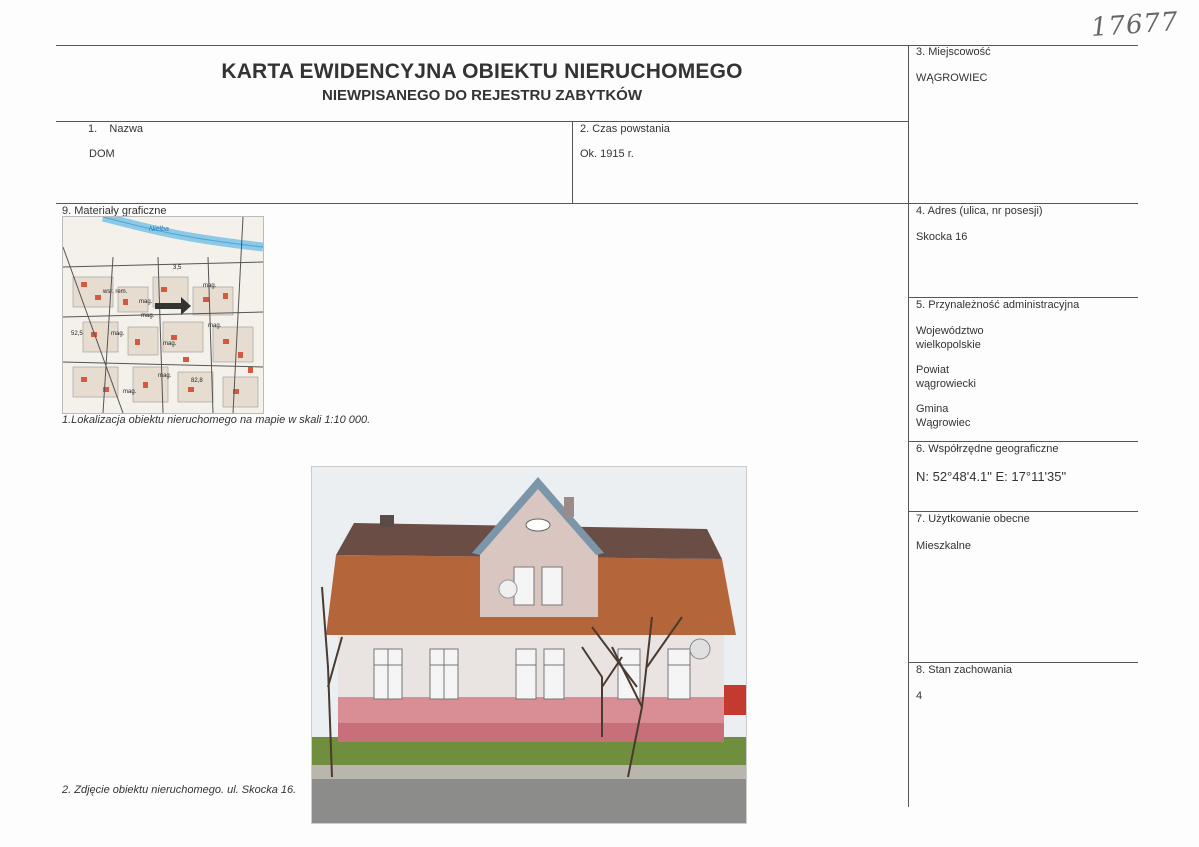 Image resolution: width=1199 pixels, height=847 pixels. What do you see at coordinates (991, 476) in the screenshot?
I see `field-coordinates-value: N: 52°48'4.1" E: 17°11'35"` at bounding box center [991, 476].